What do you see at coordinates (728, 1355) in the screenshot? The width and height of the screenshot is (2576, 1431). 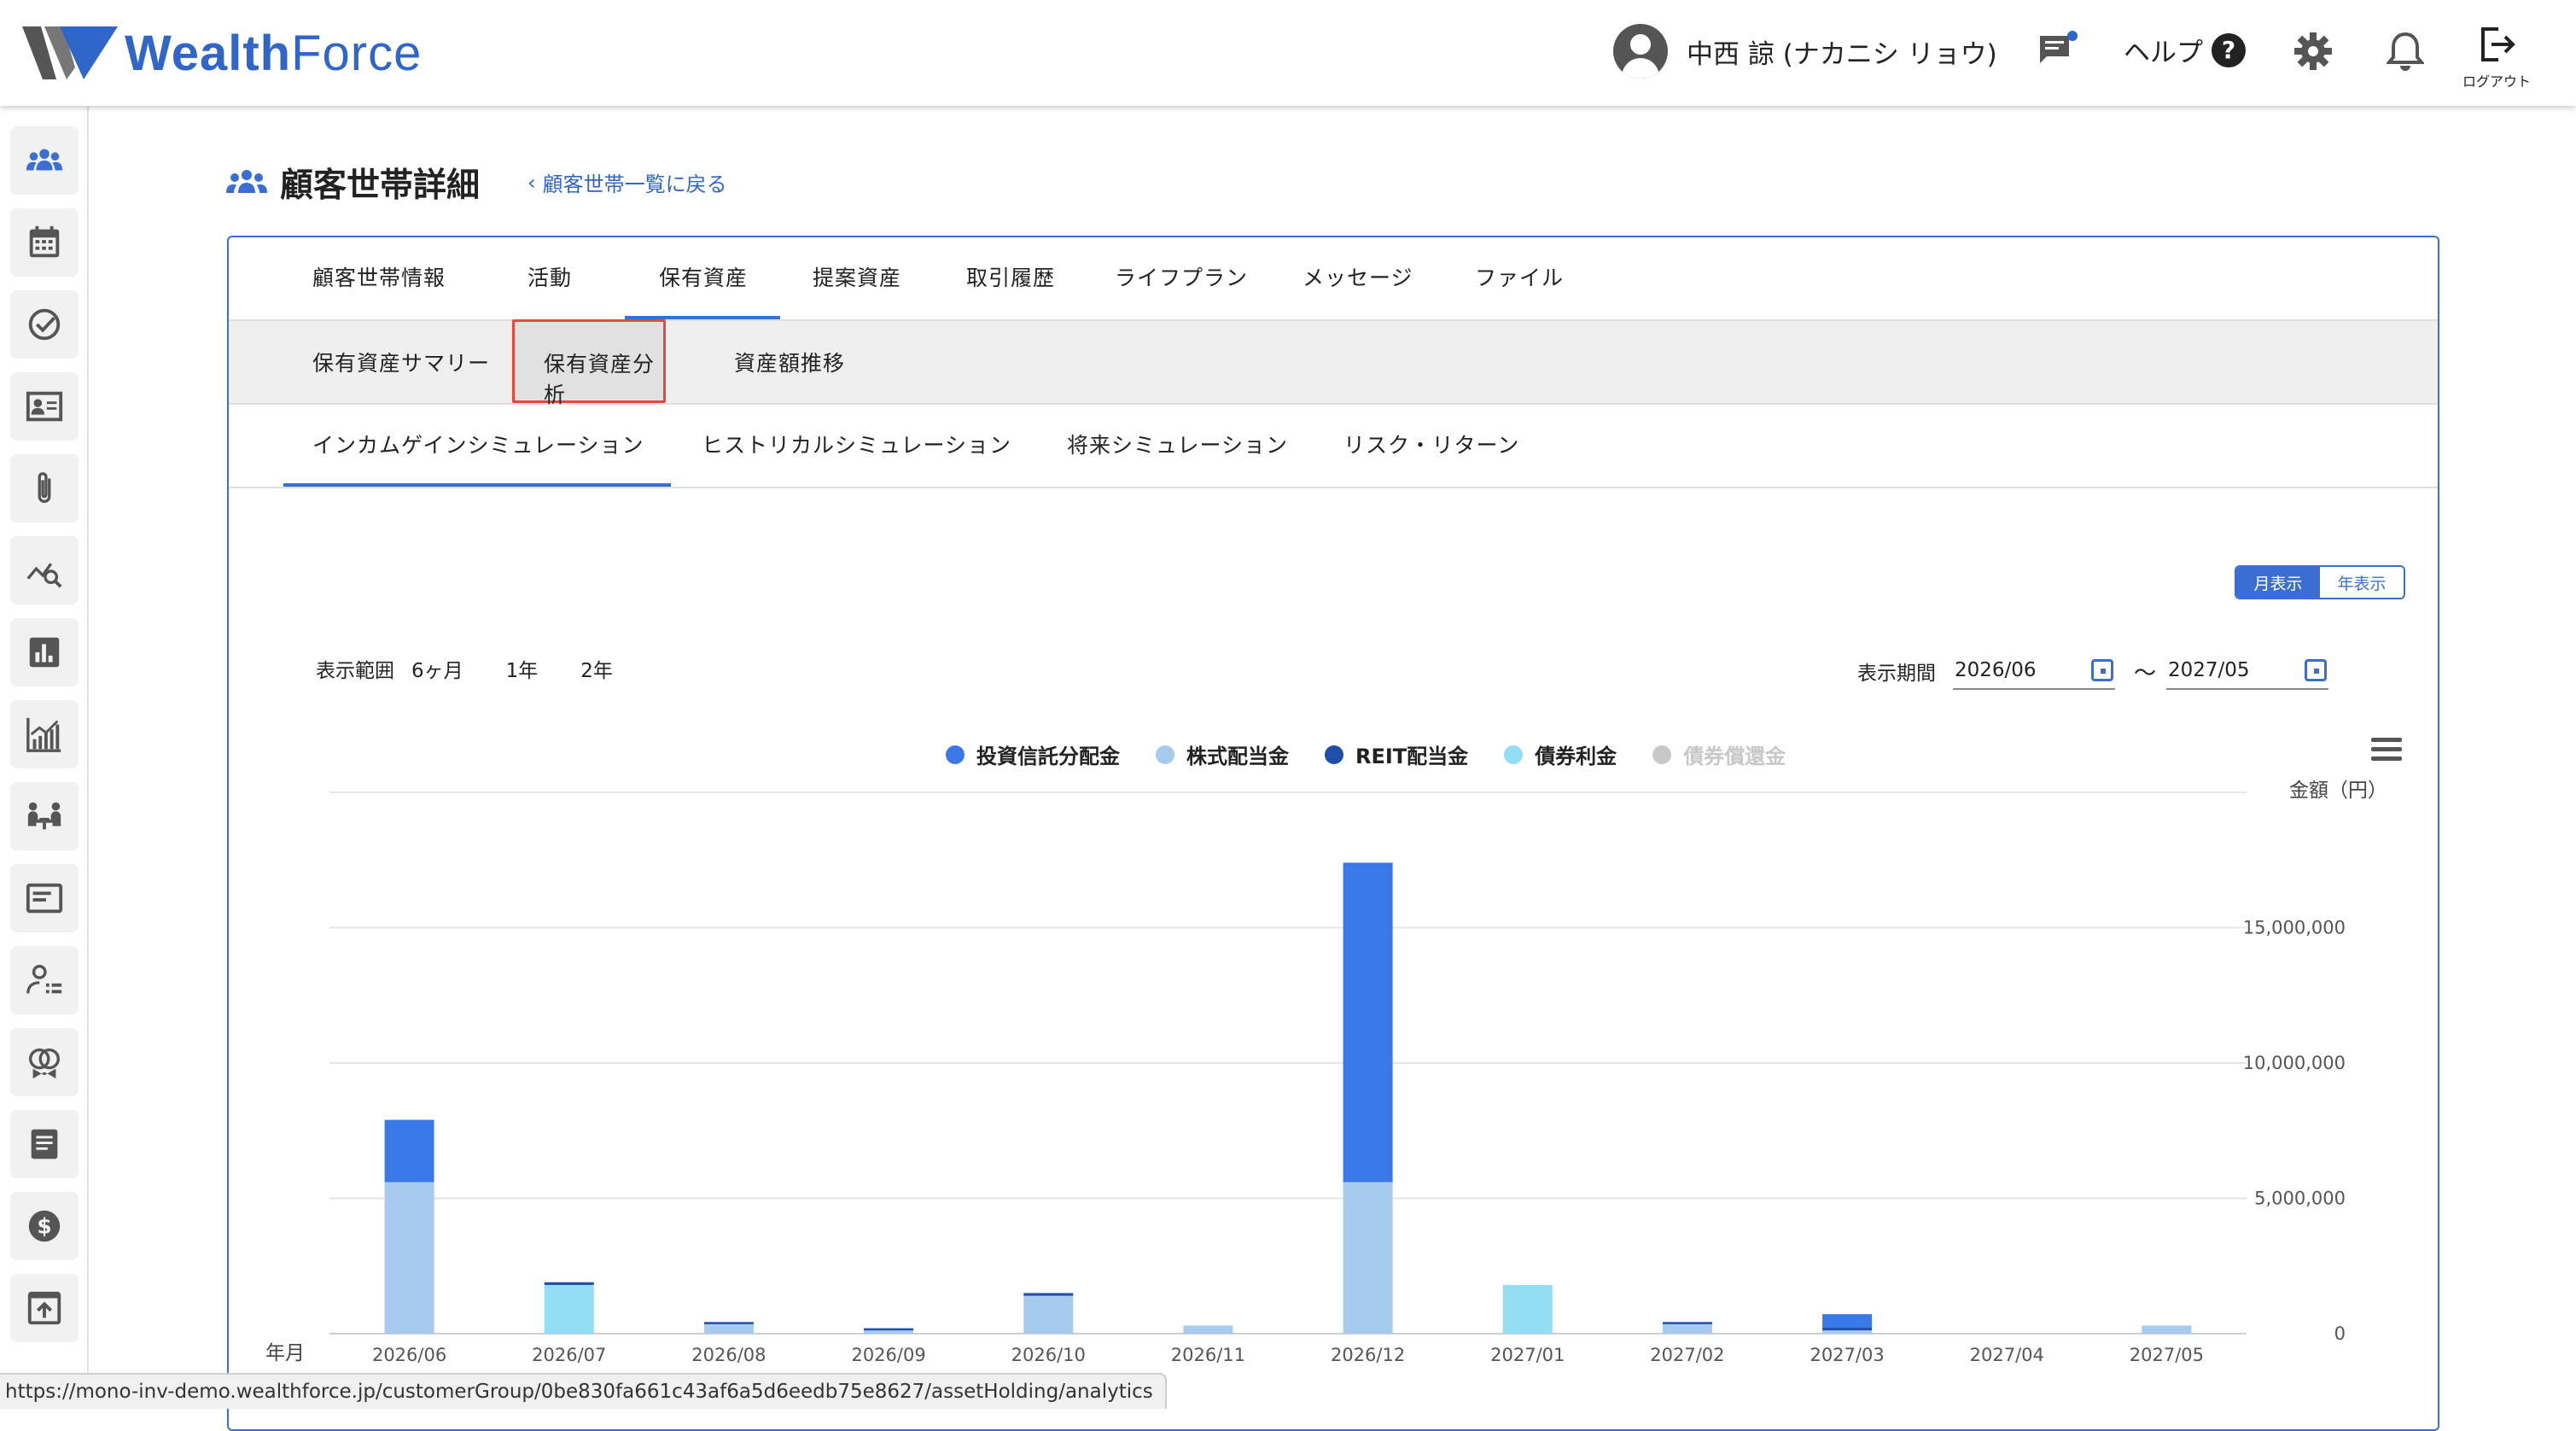 I see `x-tick-label: 2026/08` at bounding box center [728, 1355].